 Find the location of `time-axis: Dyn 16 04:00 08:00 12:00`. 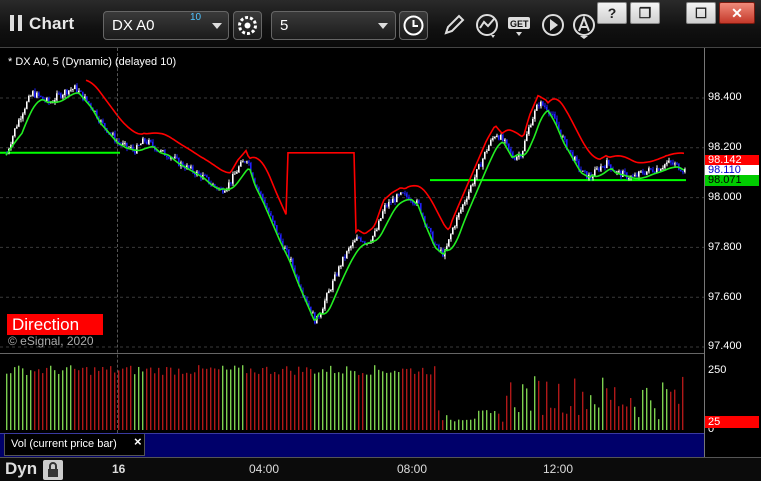

time-axis: Dyn 16 04:00 08:00 12:00 is located at coordinates (380, 469).